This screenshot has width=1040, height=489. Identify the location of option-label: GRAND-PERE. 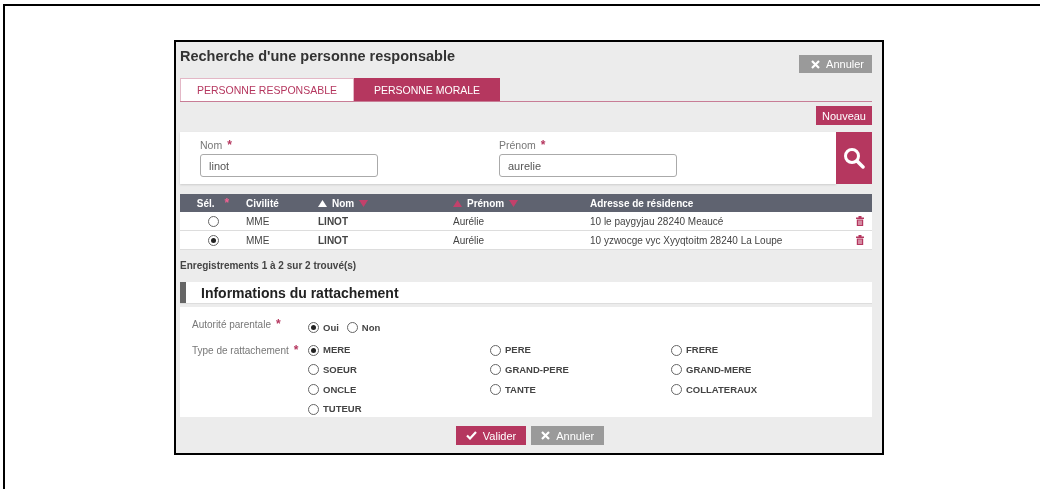
(537, 369).